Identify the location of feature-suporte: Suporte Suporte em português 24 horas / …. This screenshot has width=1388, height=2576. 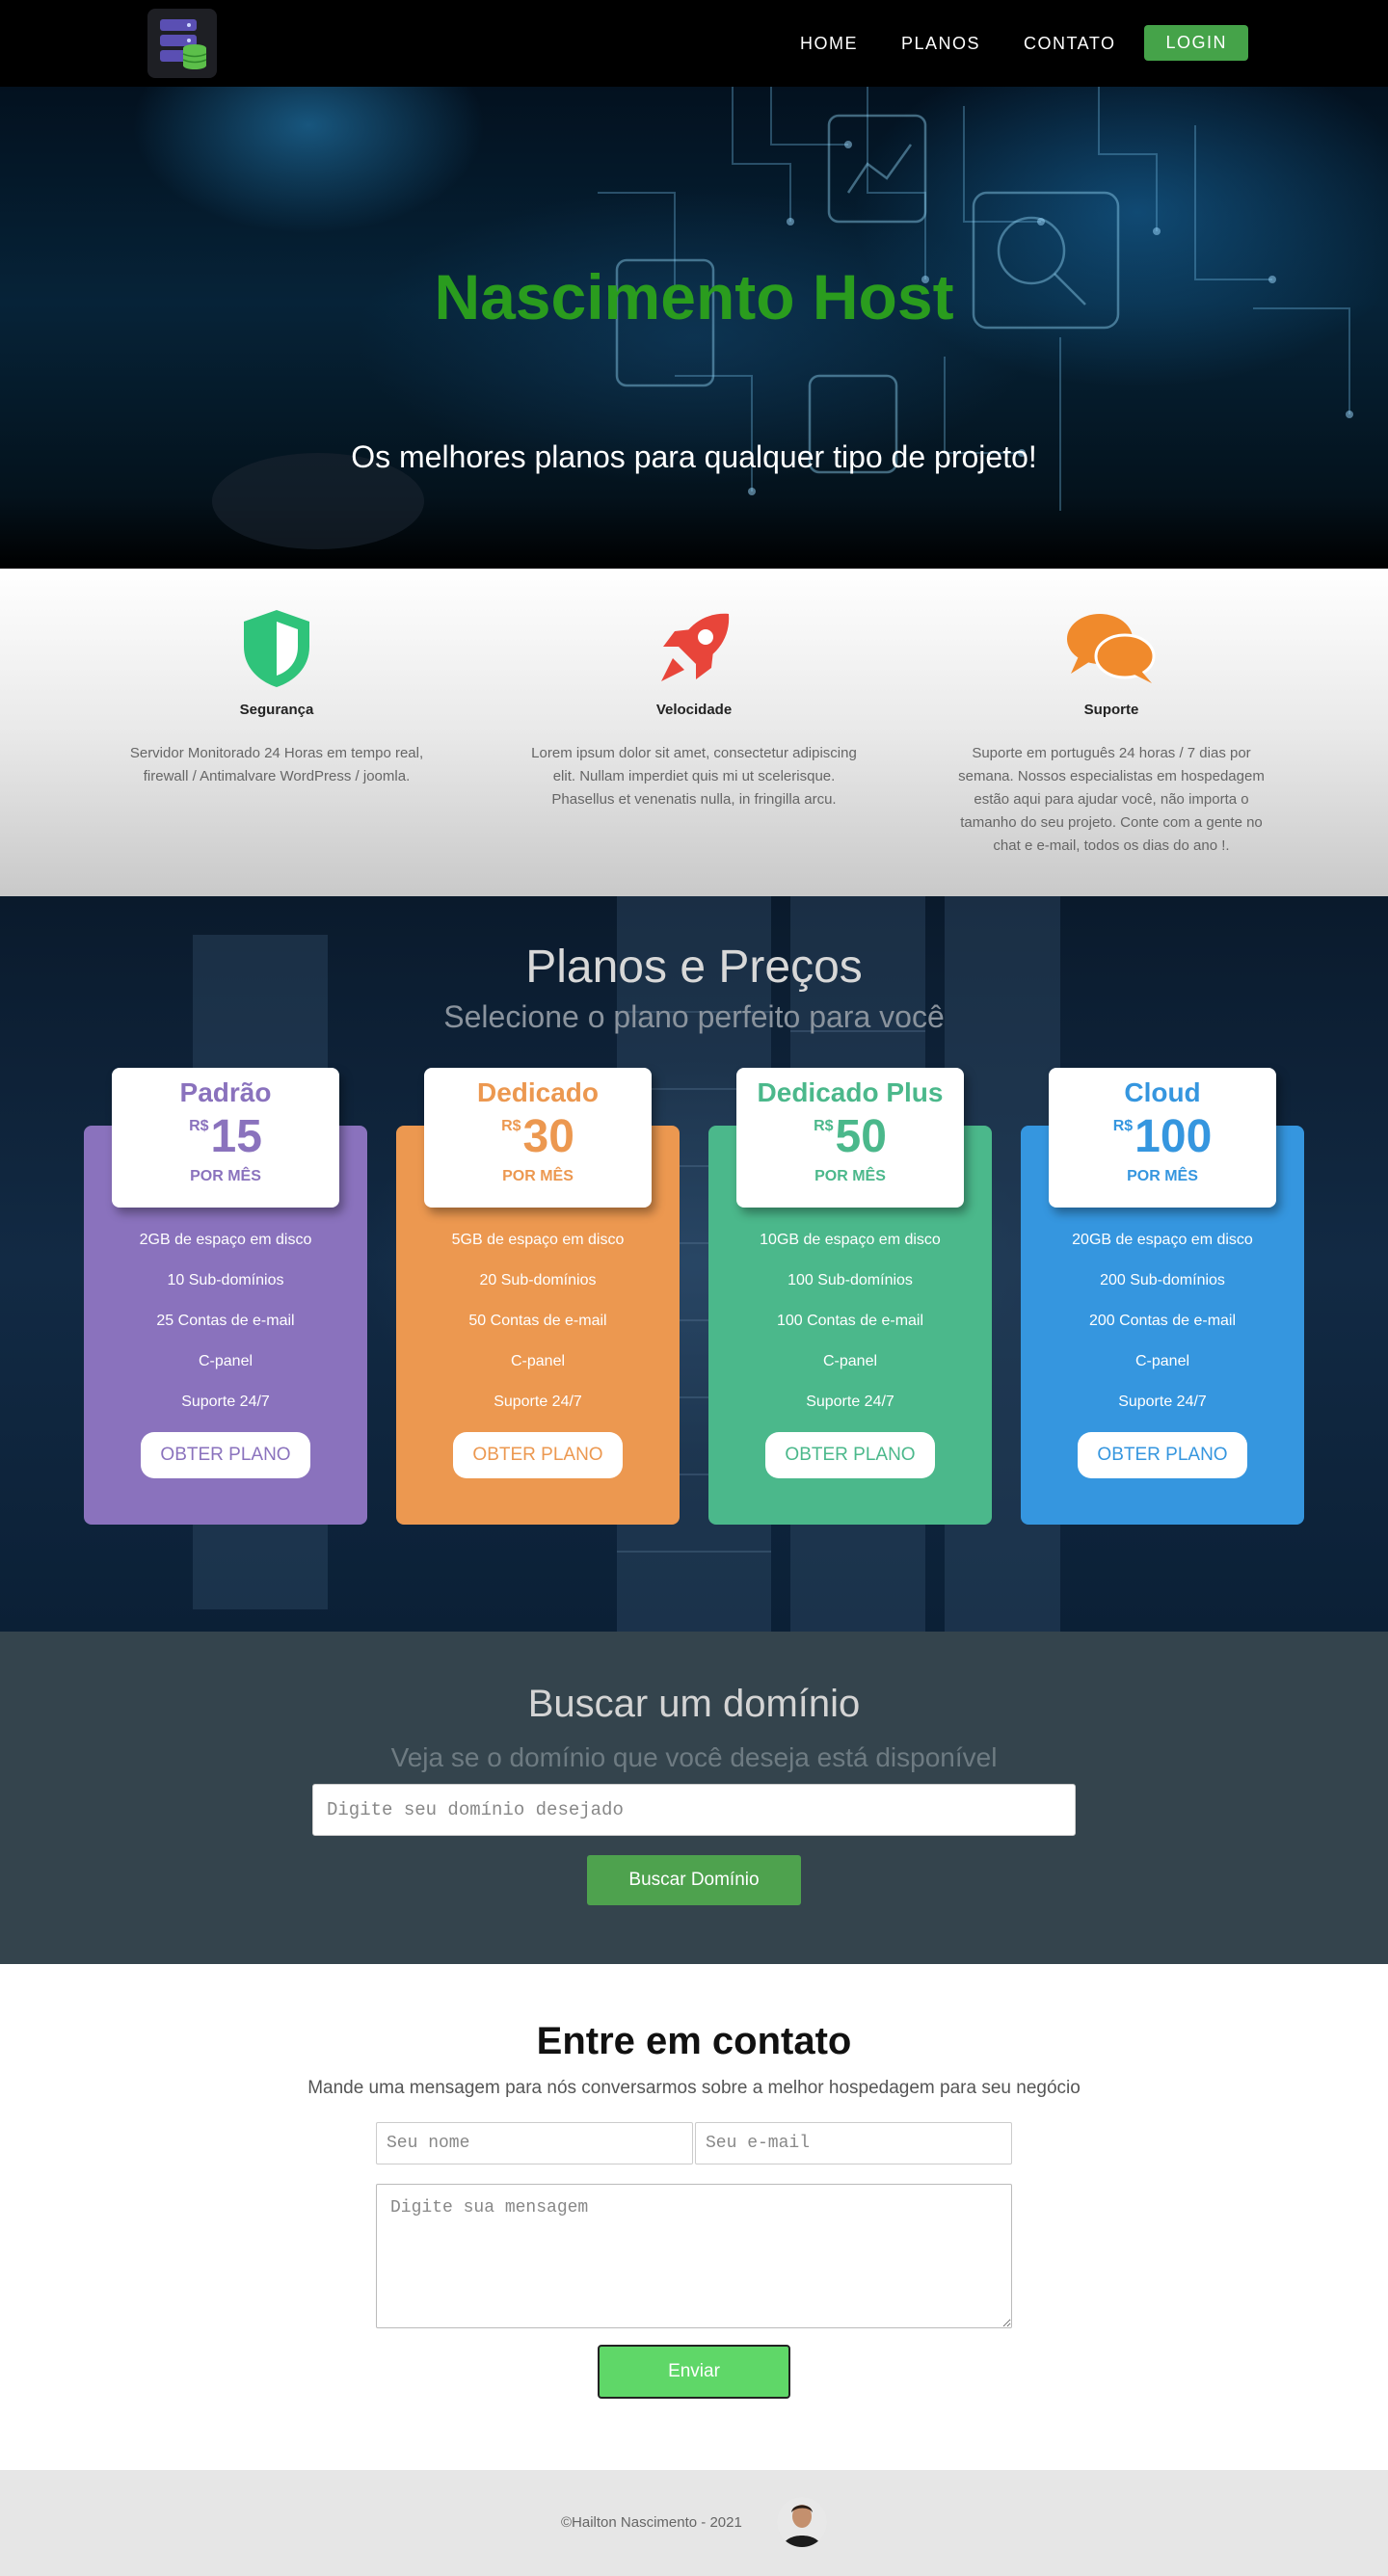
(1111, 731).